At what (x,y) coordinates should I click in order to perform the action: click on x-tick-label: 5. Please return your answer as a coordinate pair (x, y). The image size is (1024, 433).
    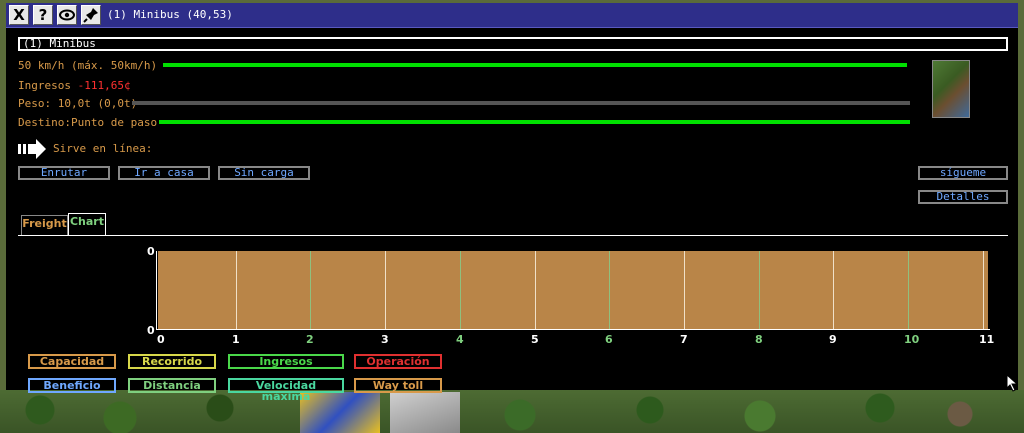
    Looking at the image, I should click on (535, 339).